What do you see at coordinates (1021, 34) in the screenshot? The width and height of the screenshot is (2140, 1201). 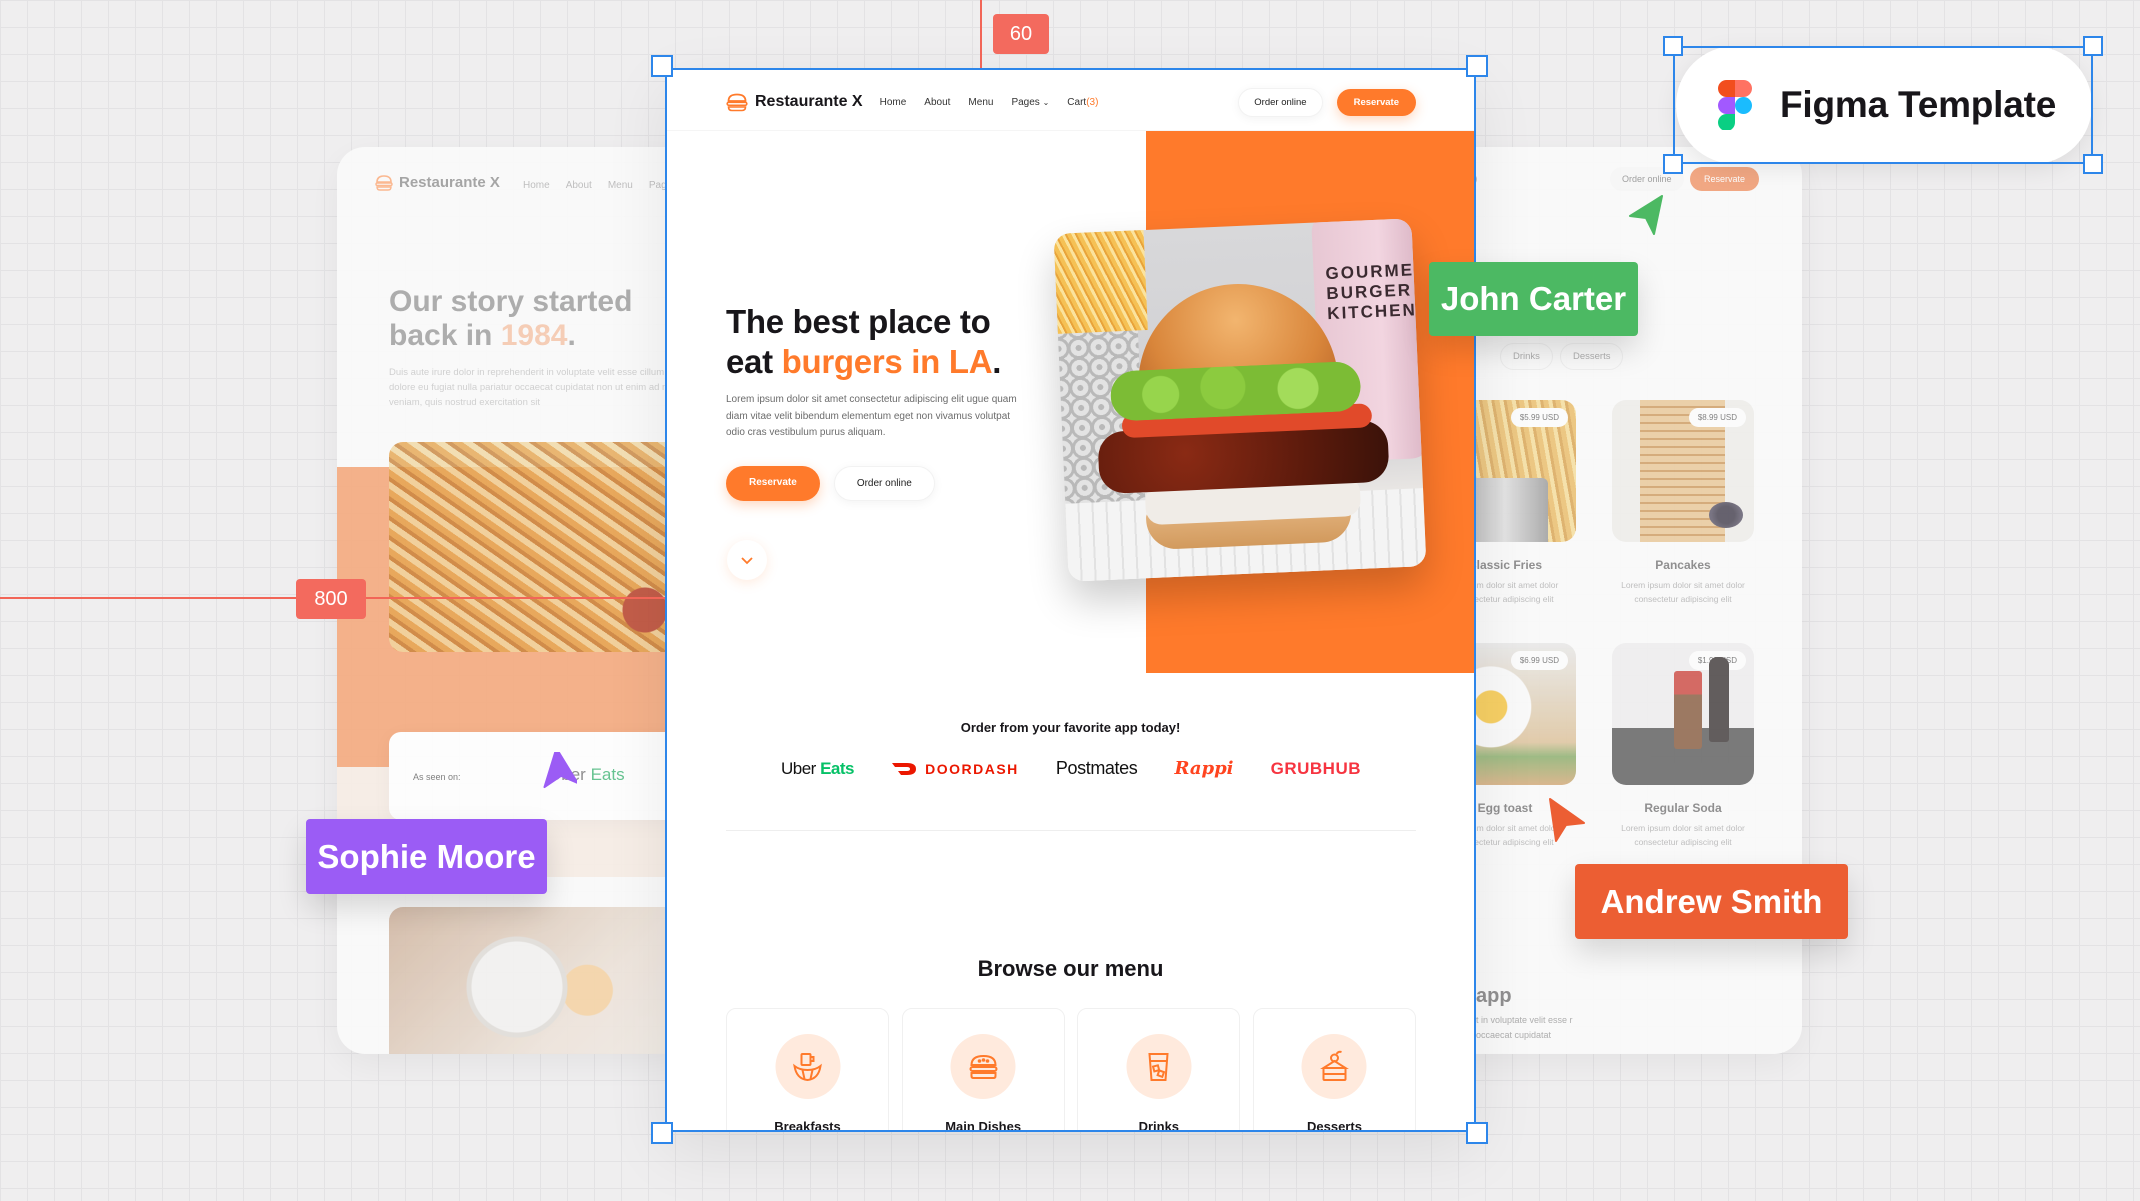 I see `vertical-measure-label: 60` at bounding box center [1021, 34].